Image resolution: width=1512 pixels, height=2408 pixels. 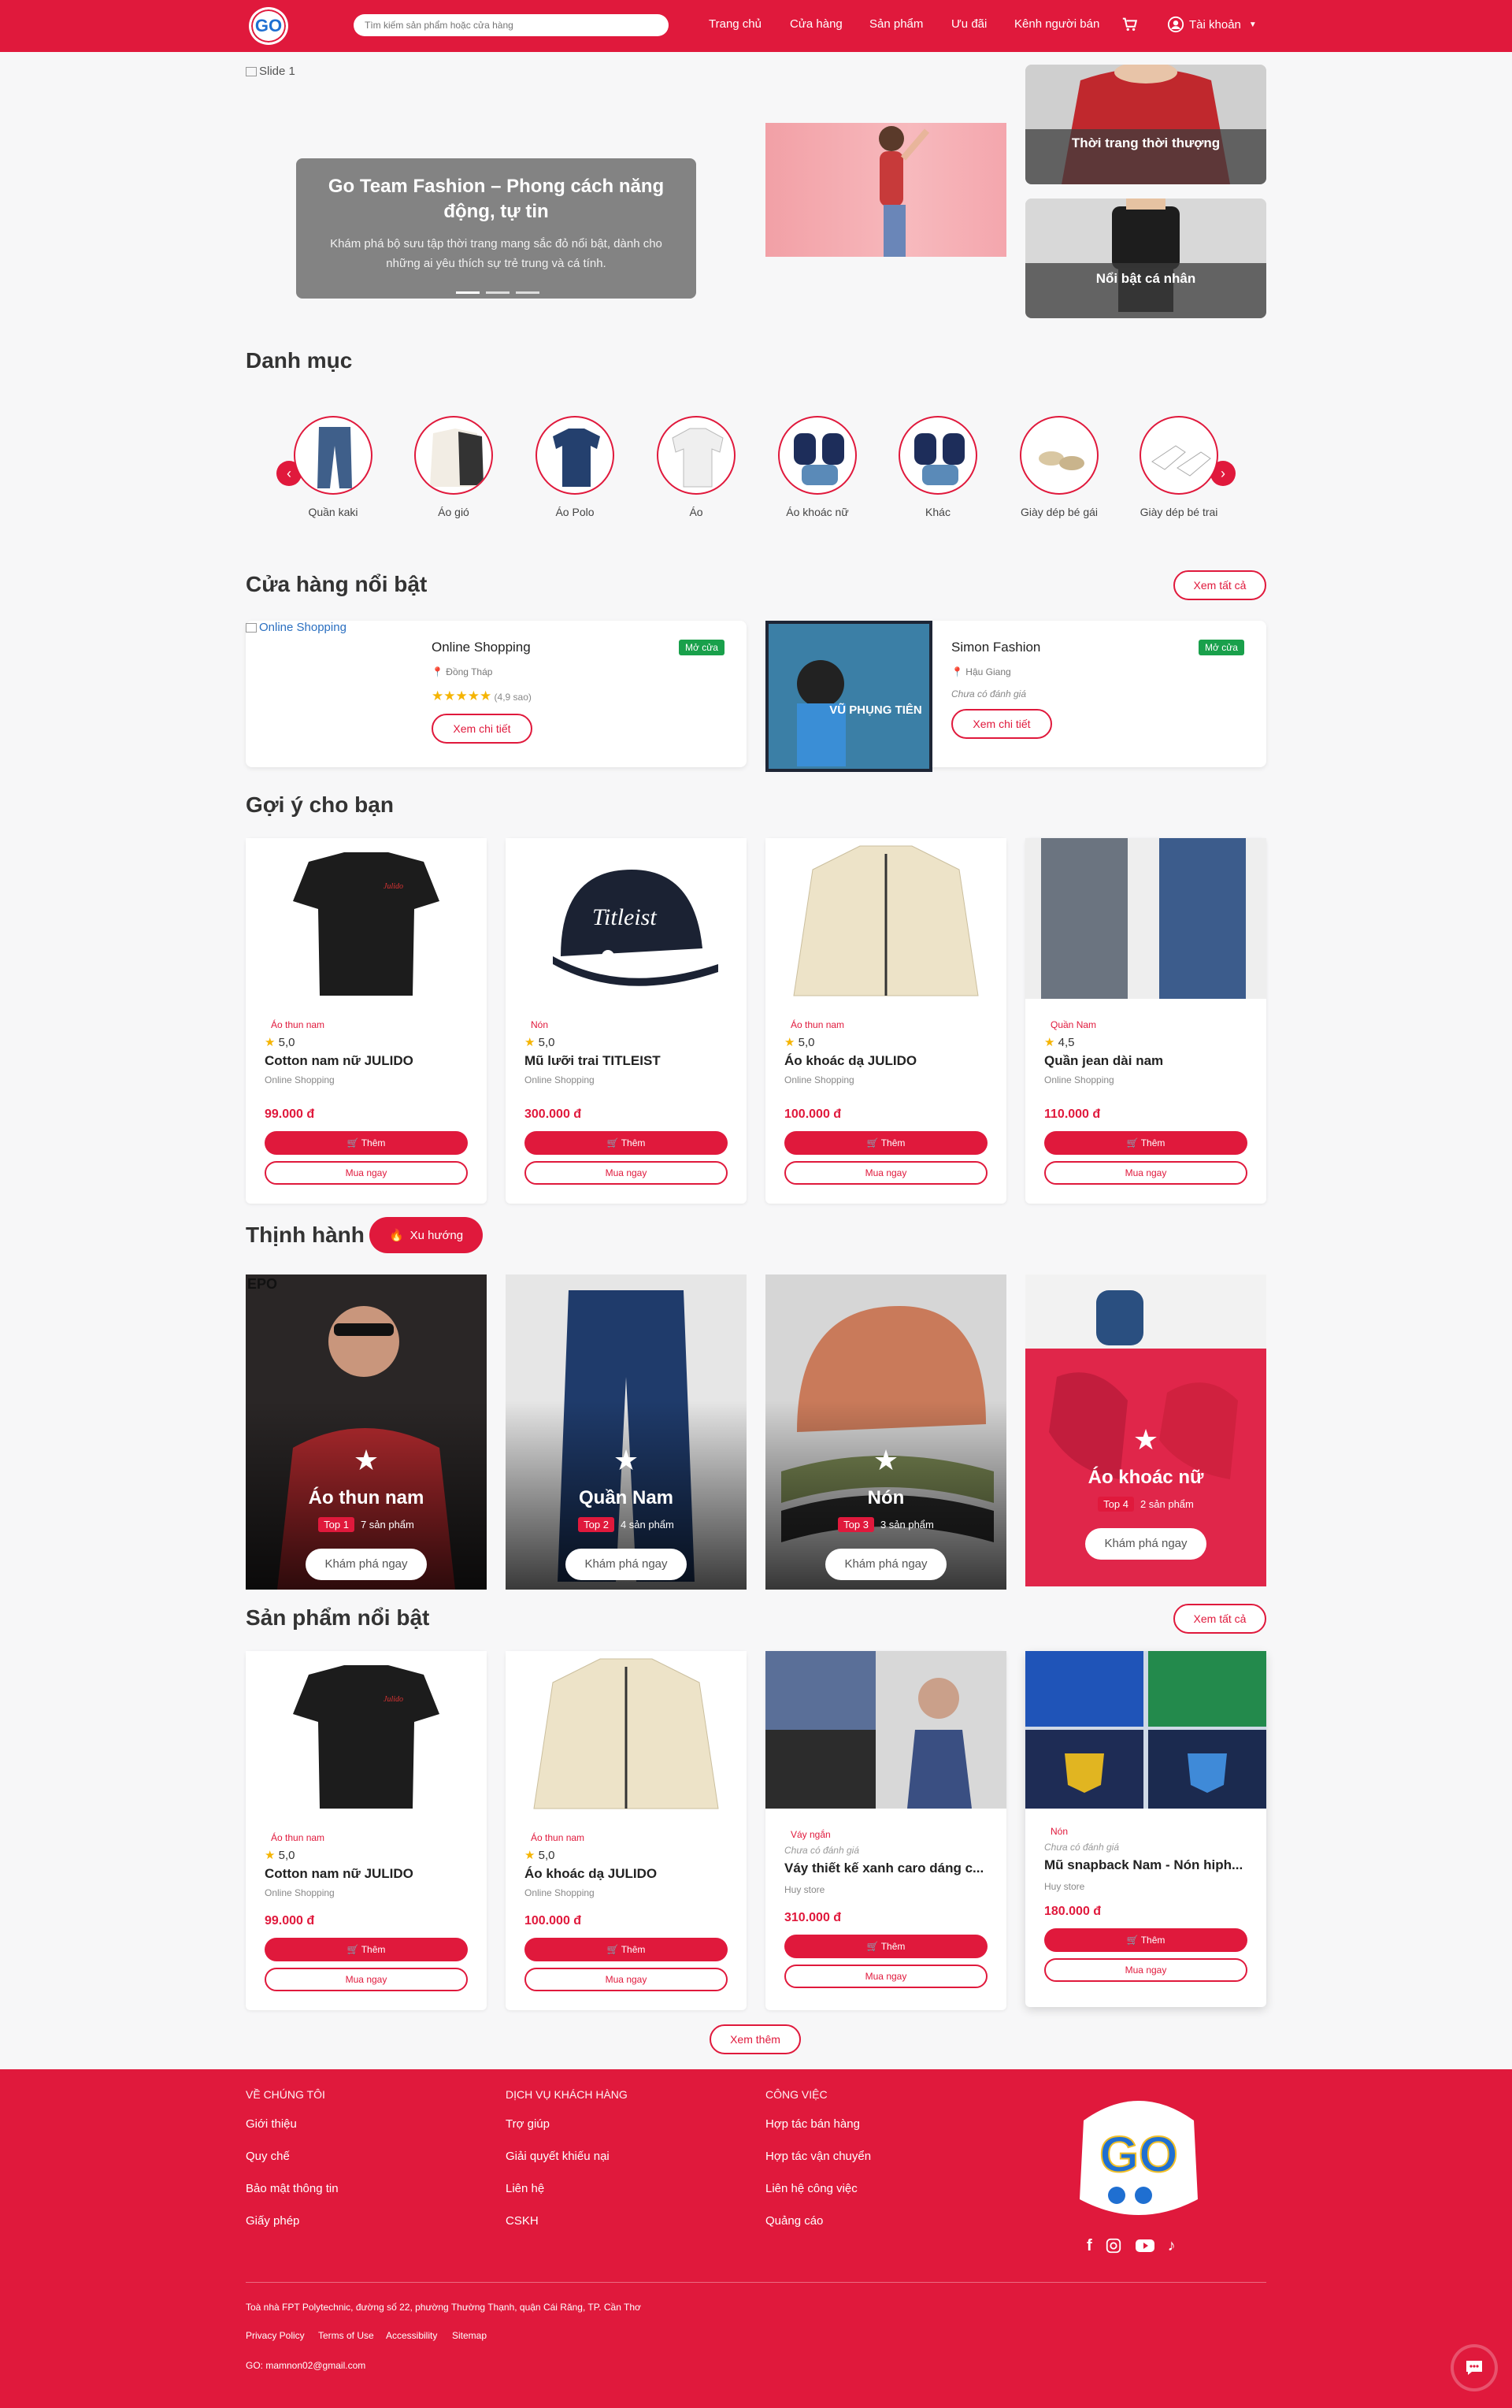 I want to click on category-item: Áo Polo, so click(x=575, y=467).